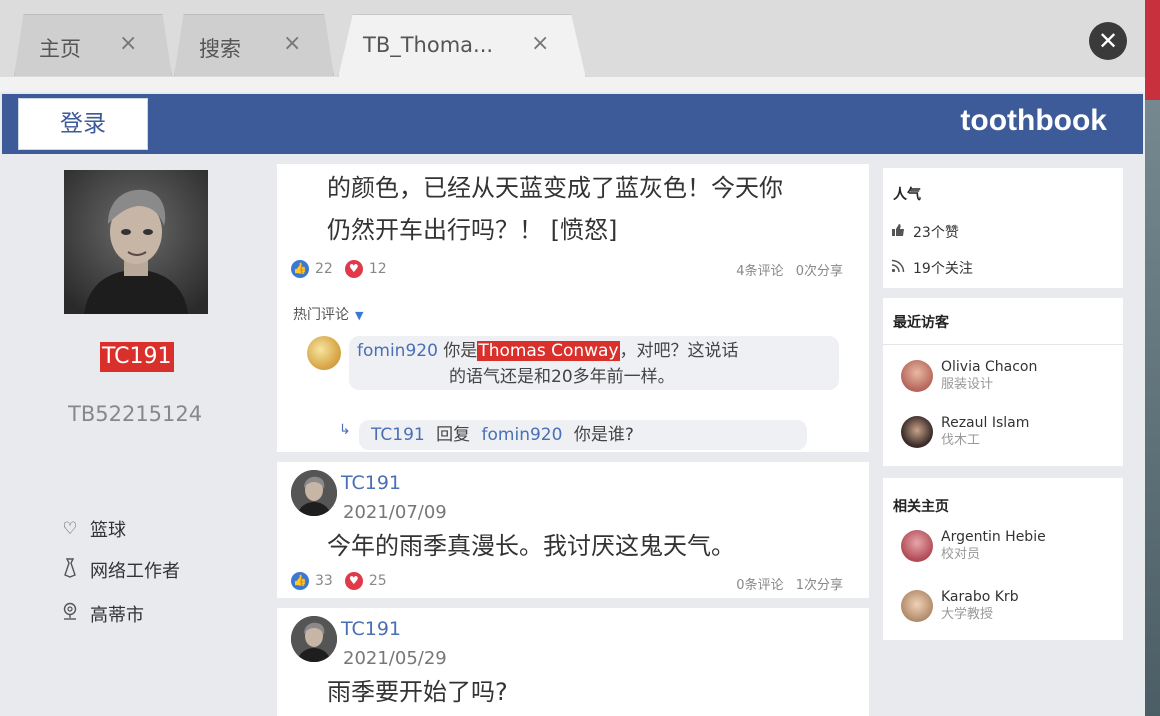 The height and width of the screenshot is (716, 1160). I want to click on hot-comments-label: 热门评论, so click(321, 315).